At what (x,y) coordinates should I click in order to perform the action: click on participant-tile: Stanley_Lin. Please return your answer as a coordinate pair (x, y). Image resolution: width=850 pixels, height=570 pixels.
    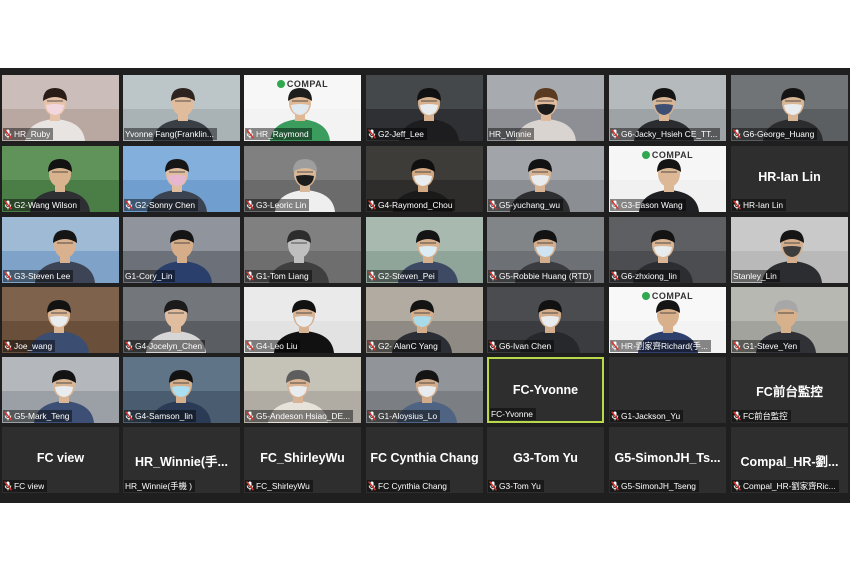
    Looking at the image, I should click on (789, 250).